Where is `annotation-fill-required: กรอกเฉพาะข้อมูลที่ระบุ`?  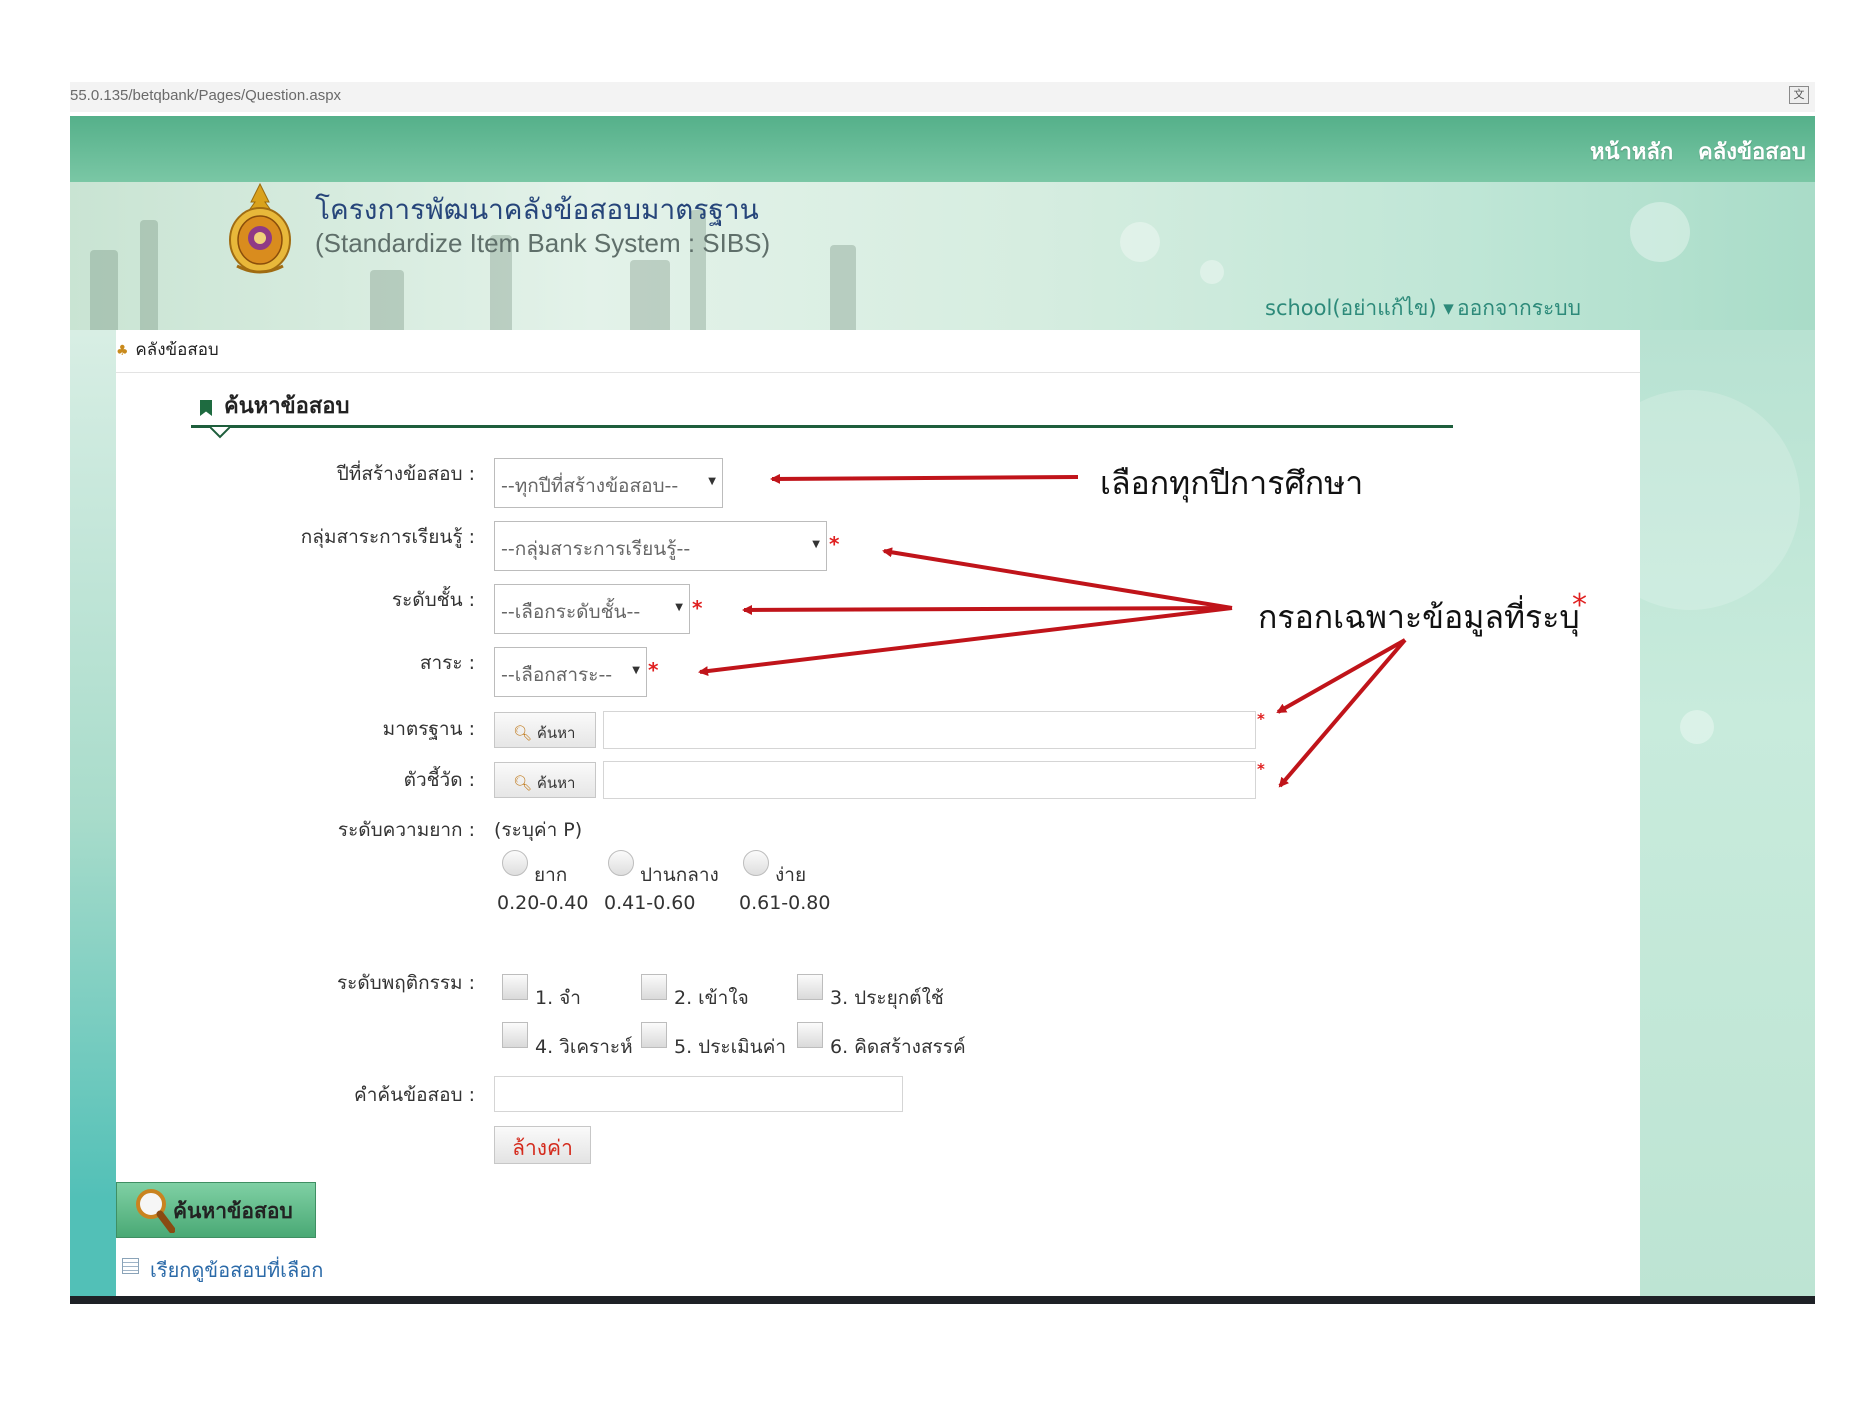
annotation-fill-required: กรอกเฉพาะข้อมูลที่ระบุ is located at coordinates (1419, 617).